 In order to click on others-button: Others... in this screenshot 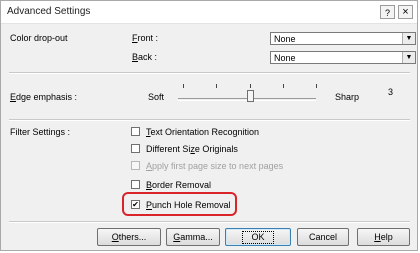, I will do `click(129, 237)`.